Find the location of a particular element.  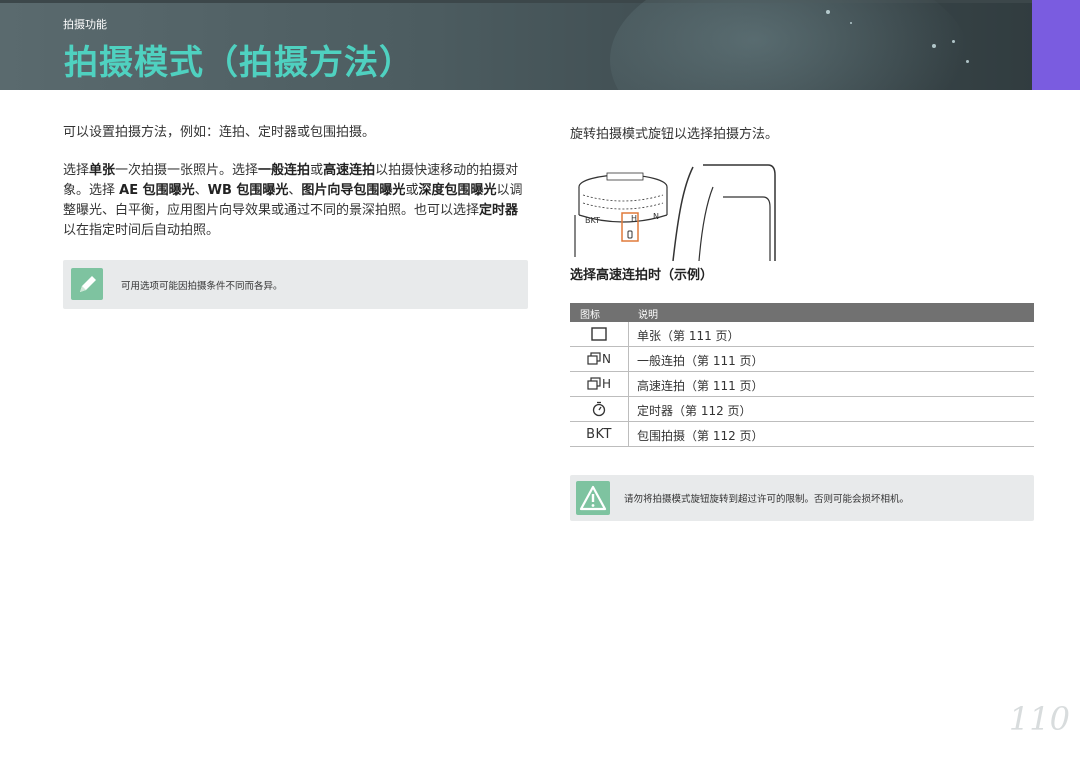

body-segment: 选择 is located at coordinates (76, 170).